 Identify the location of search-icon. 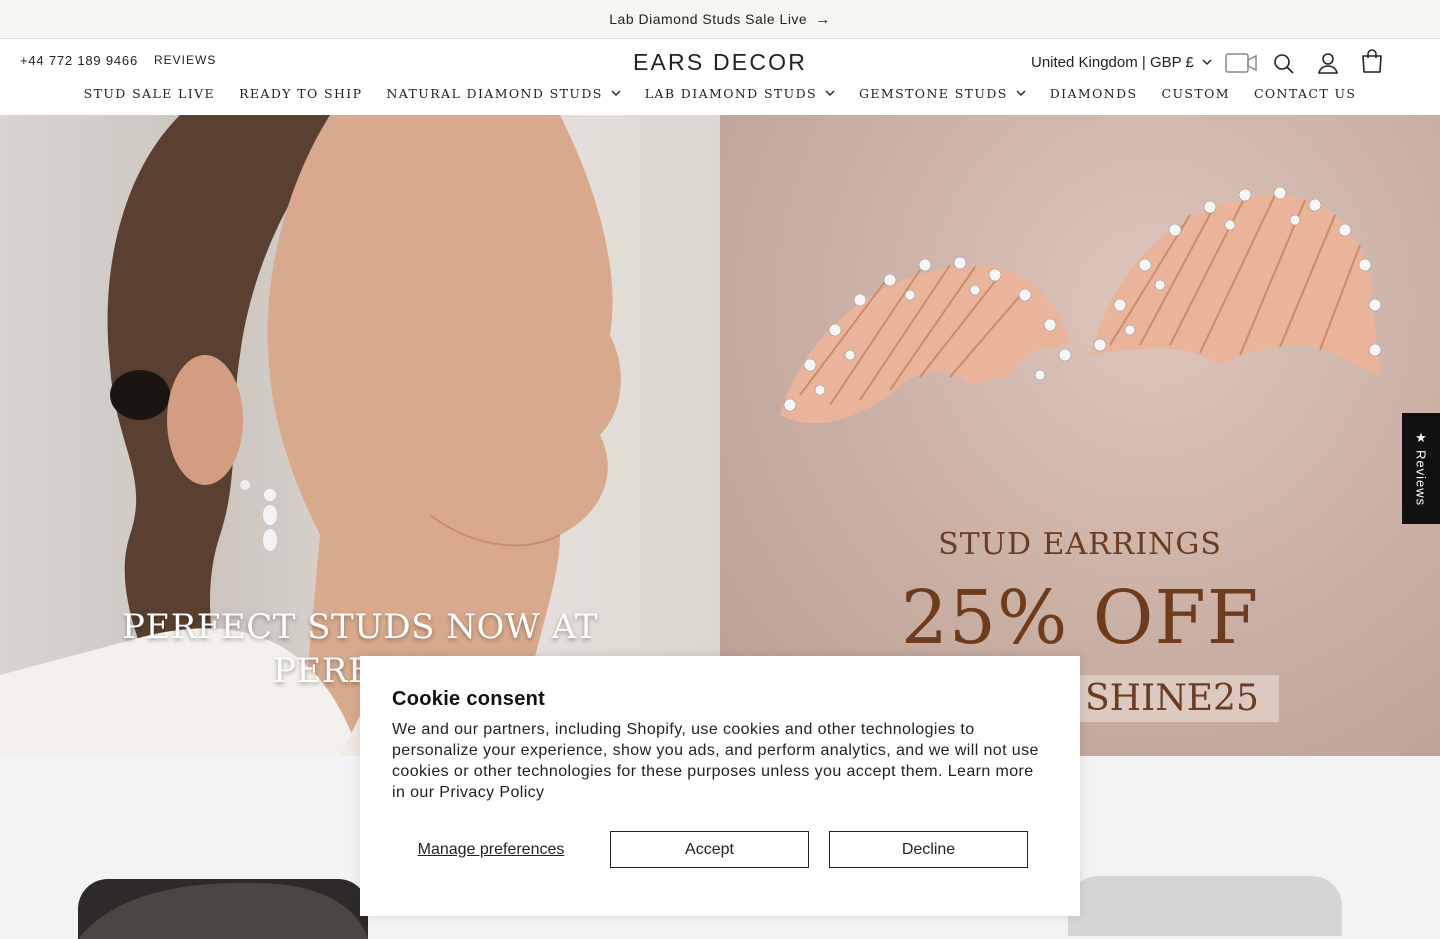
(1284, 64).